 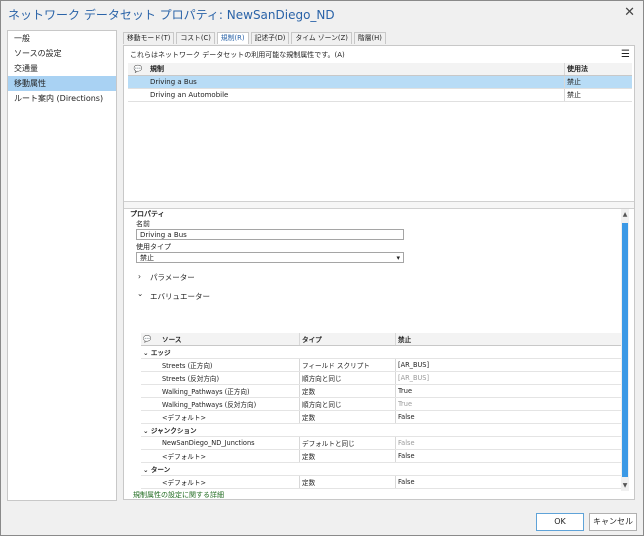 I want to click on source-cell: NewSanDiego_ND_Junctions, so click(x=230, y=443).